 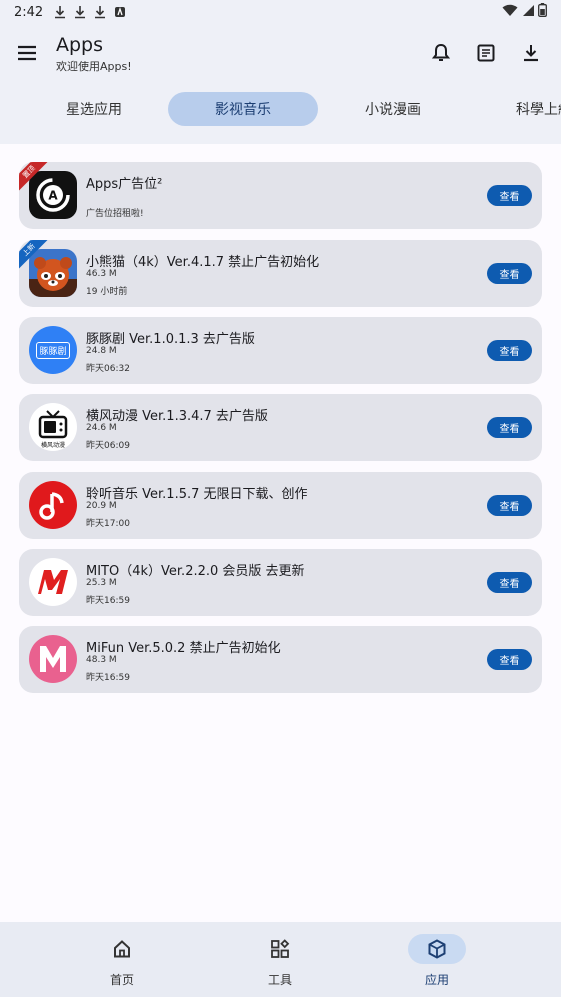 I want to click on app-title: Apps, so click(x=80, y=45).